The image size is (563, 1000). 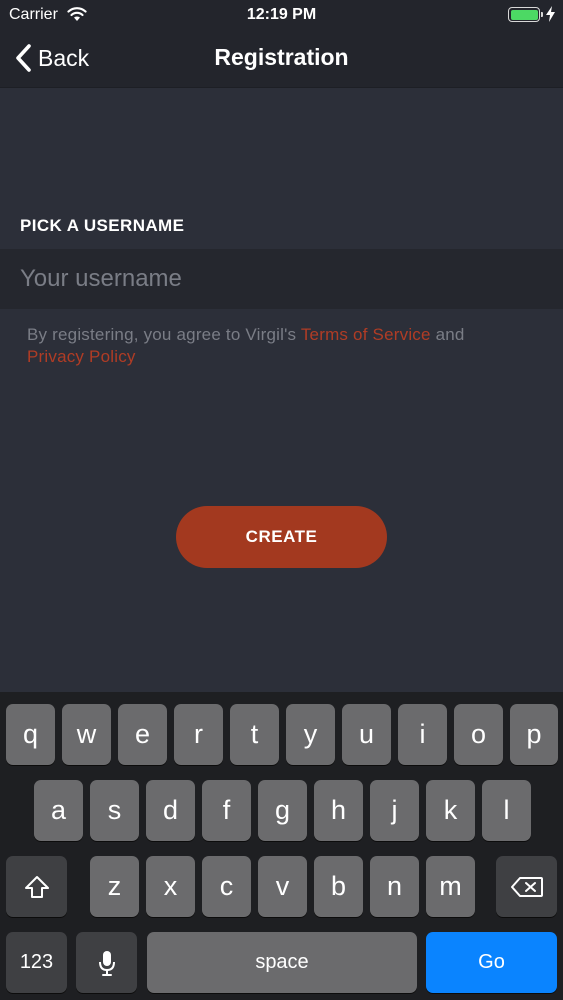 I want to click on terms-and: and, so click(x=447, y=334).